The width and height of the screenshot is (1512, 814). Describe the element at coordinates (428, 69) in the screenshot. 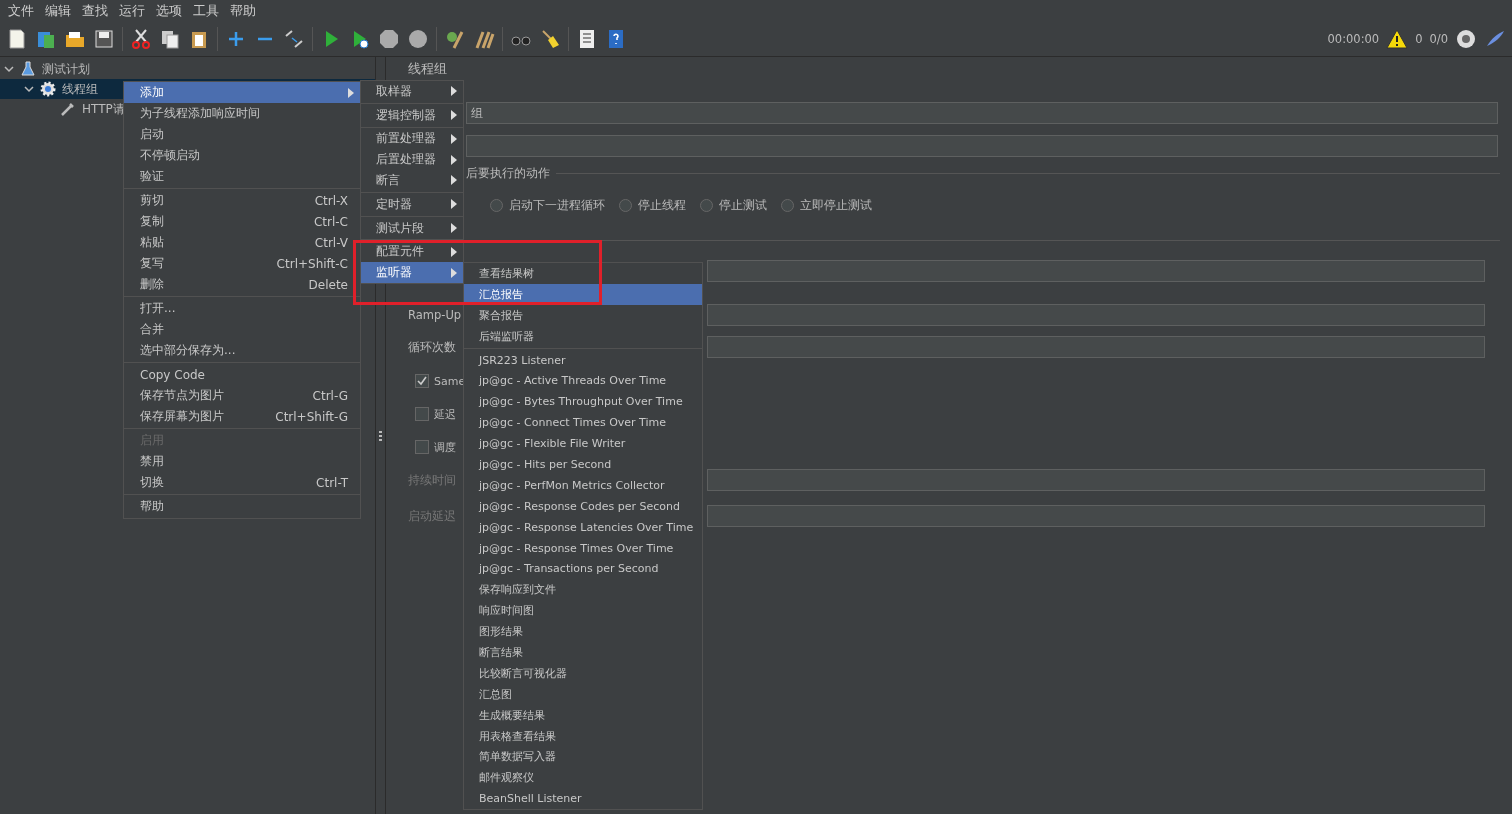

I see `panel-title: 线程组` at that location.